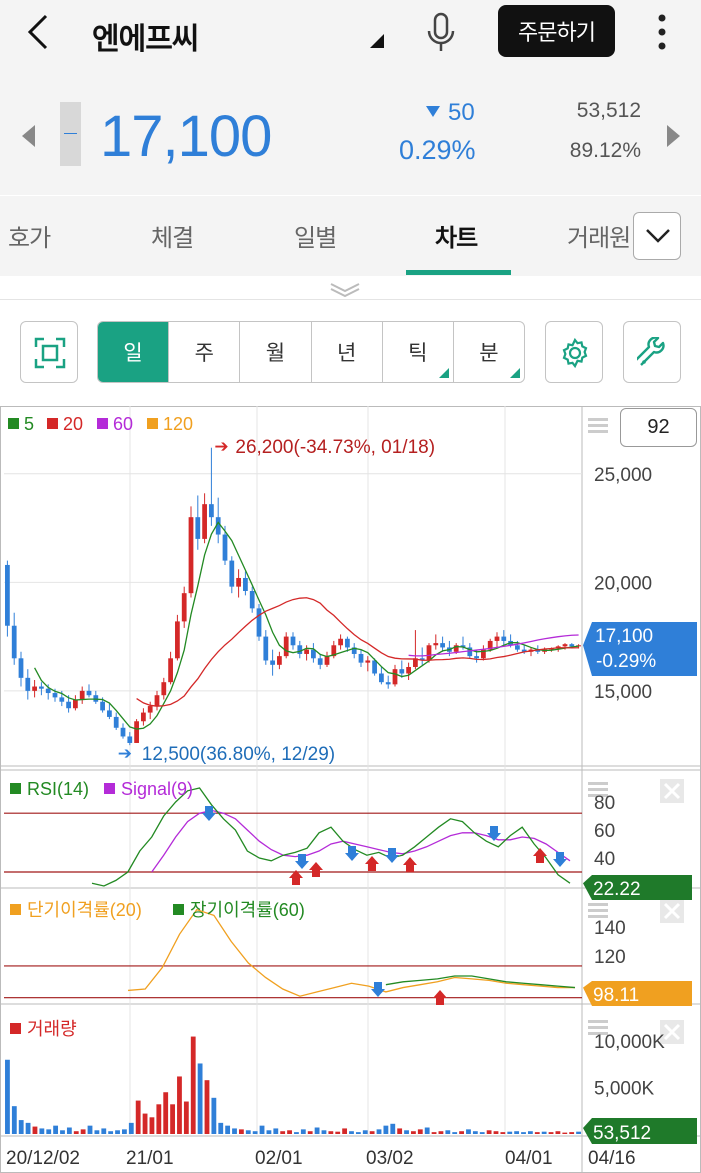  What do you see at coordinates (574, 352) in the screenshot?
I see `chart-settings-button` at bounding box center [574, 352].